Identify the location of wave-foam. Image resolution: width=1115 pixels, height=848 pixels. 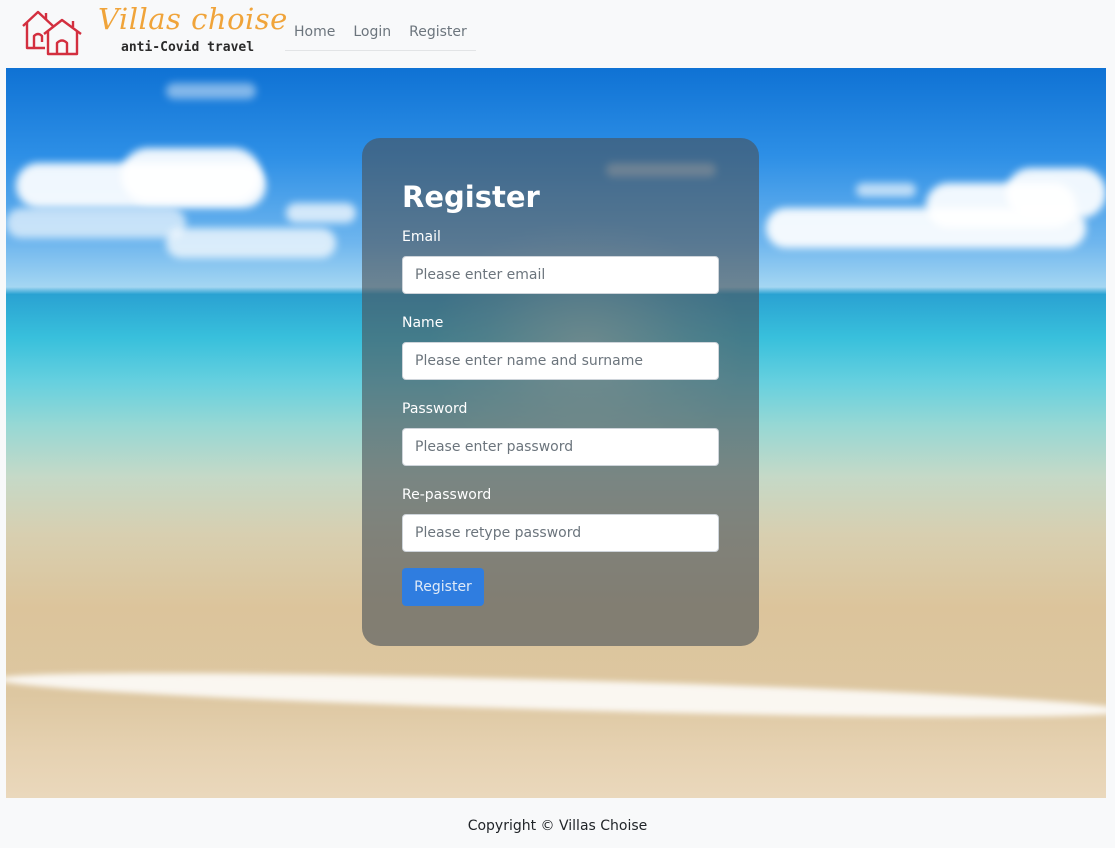
(556, 695).